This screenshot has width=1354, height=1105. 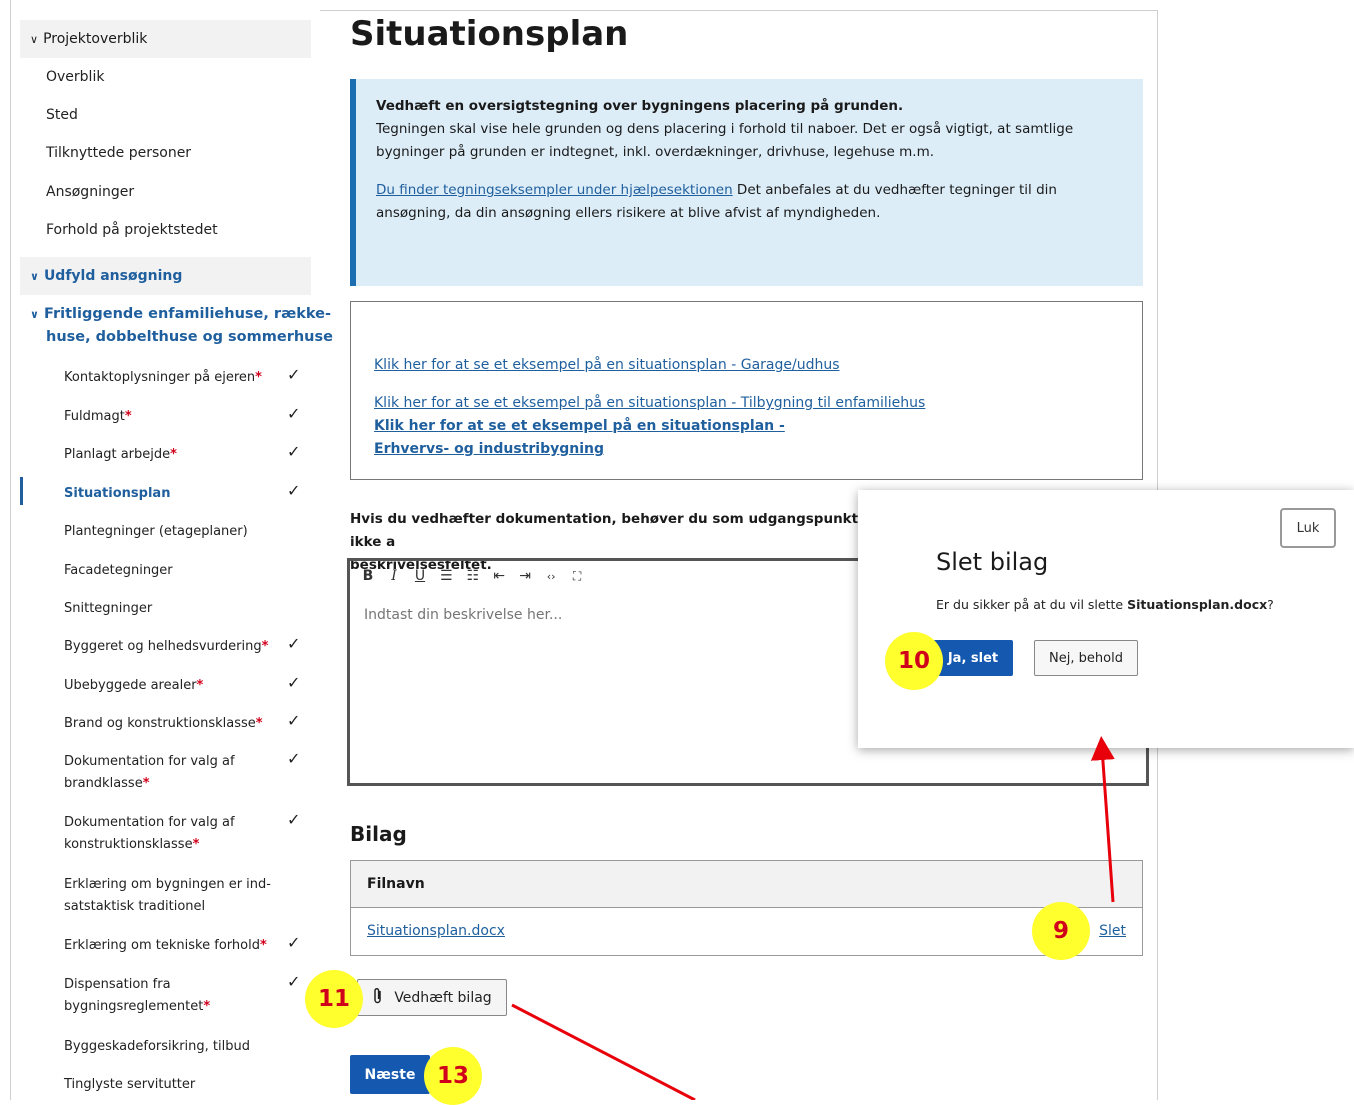 What do you see at coordinates (577, 576) in the screenshot?
I see `fullscreen-icon: ⛶` at bounding box center [577, 576].